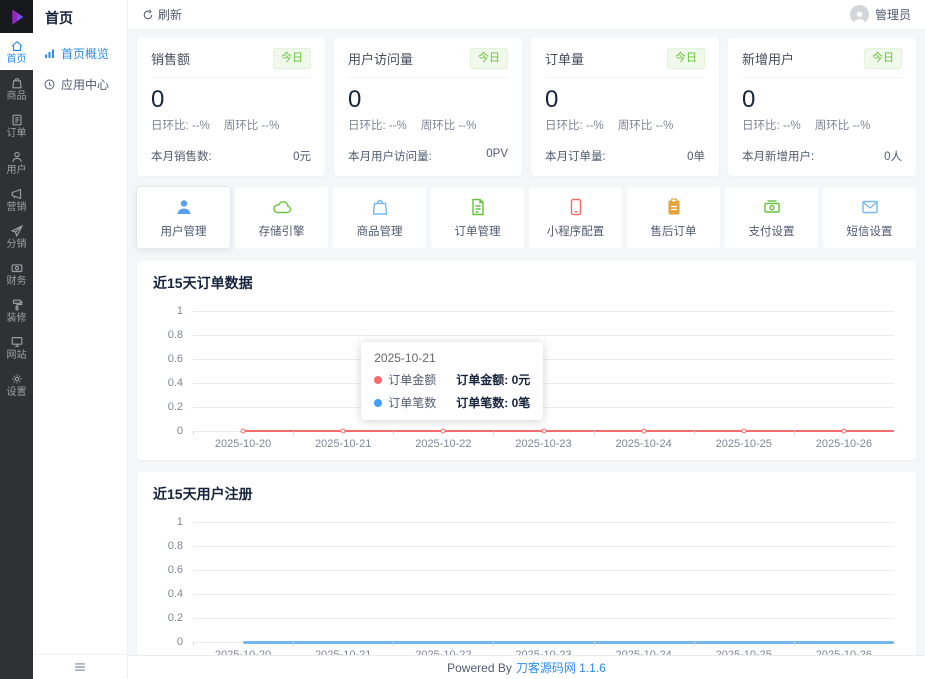 The width and height of the screenshot is (925, 679). Describe the element at coordinates (696, 157) in the screenshot. I see `stat-footer-value: 0单` at that location.